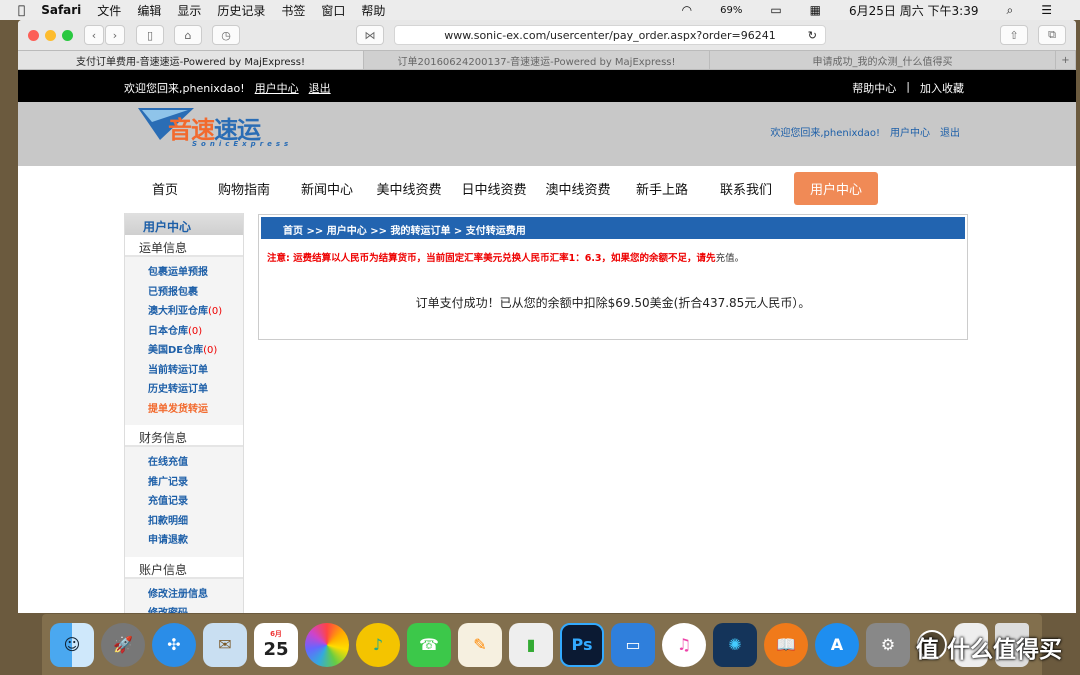  Describe the element at coordinates (184, 436) in the screenshot. I see `sidebar-group-heading: 财务信息` at that location.